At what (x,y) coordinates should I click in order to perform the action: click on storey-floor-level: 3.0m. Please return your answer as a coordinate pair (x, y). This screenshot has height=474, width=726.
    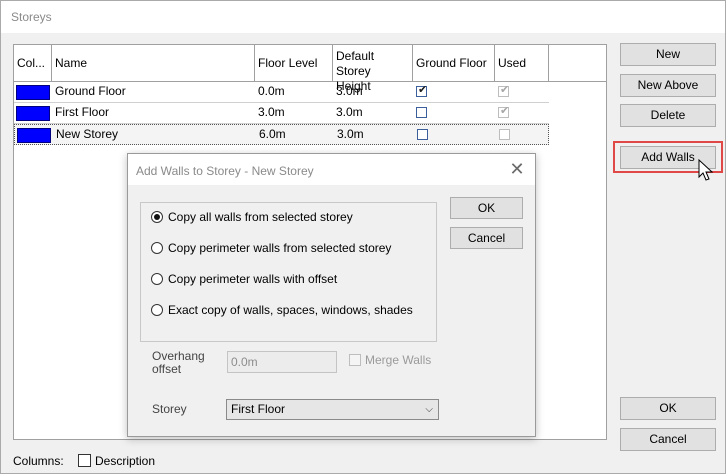
    Looking at the image, I should click on (270, 113).